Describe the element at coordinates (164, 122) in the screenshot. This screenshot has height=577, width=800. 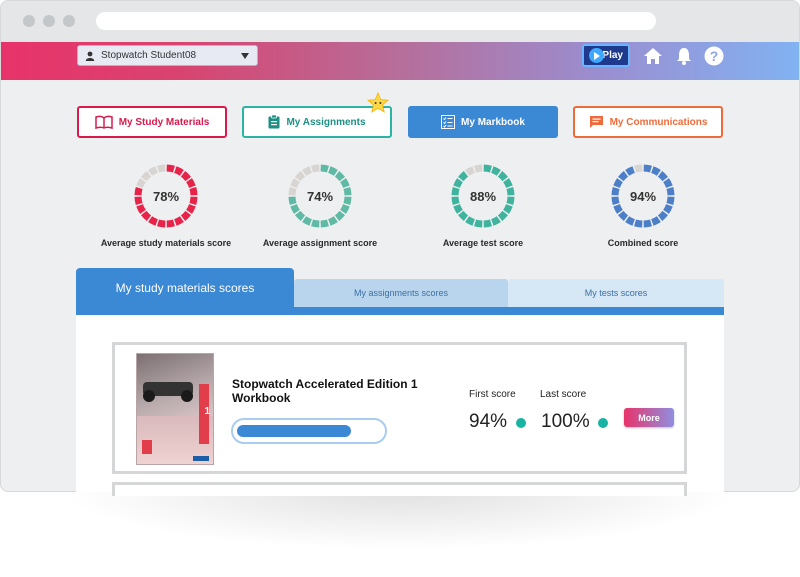
I see `nav-study-materials-label: My Study Materials` at that location.